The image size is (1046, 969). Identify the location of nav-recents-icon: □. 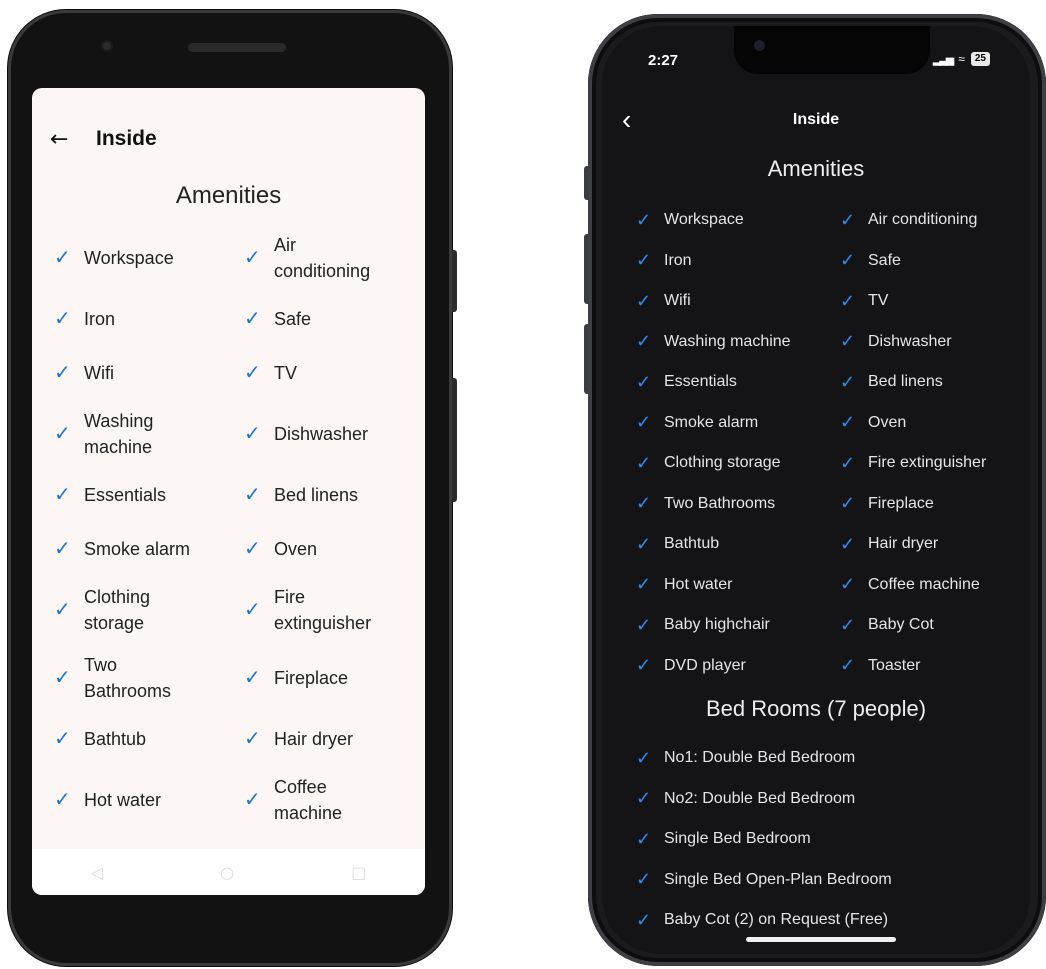
(358, 872).